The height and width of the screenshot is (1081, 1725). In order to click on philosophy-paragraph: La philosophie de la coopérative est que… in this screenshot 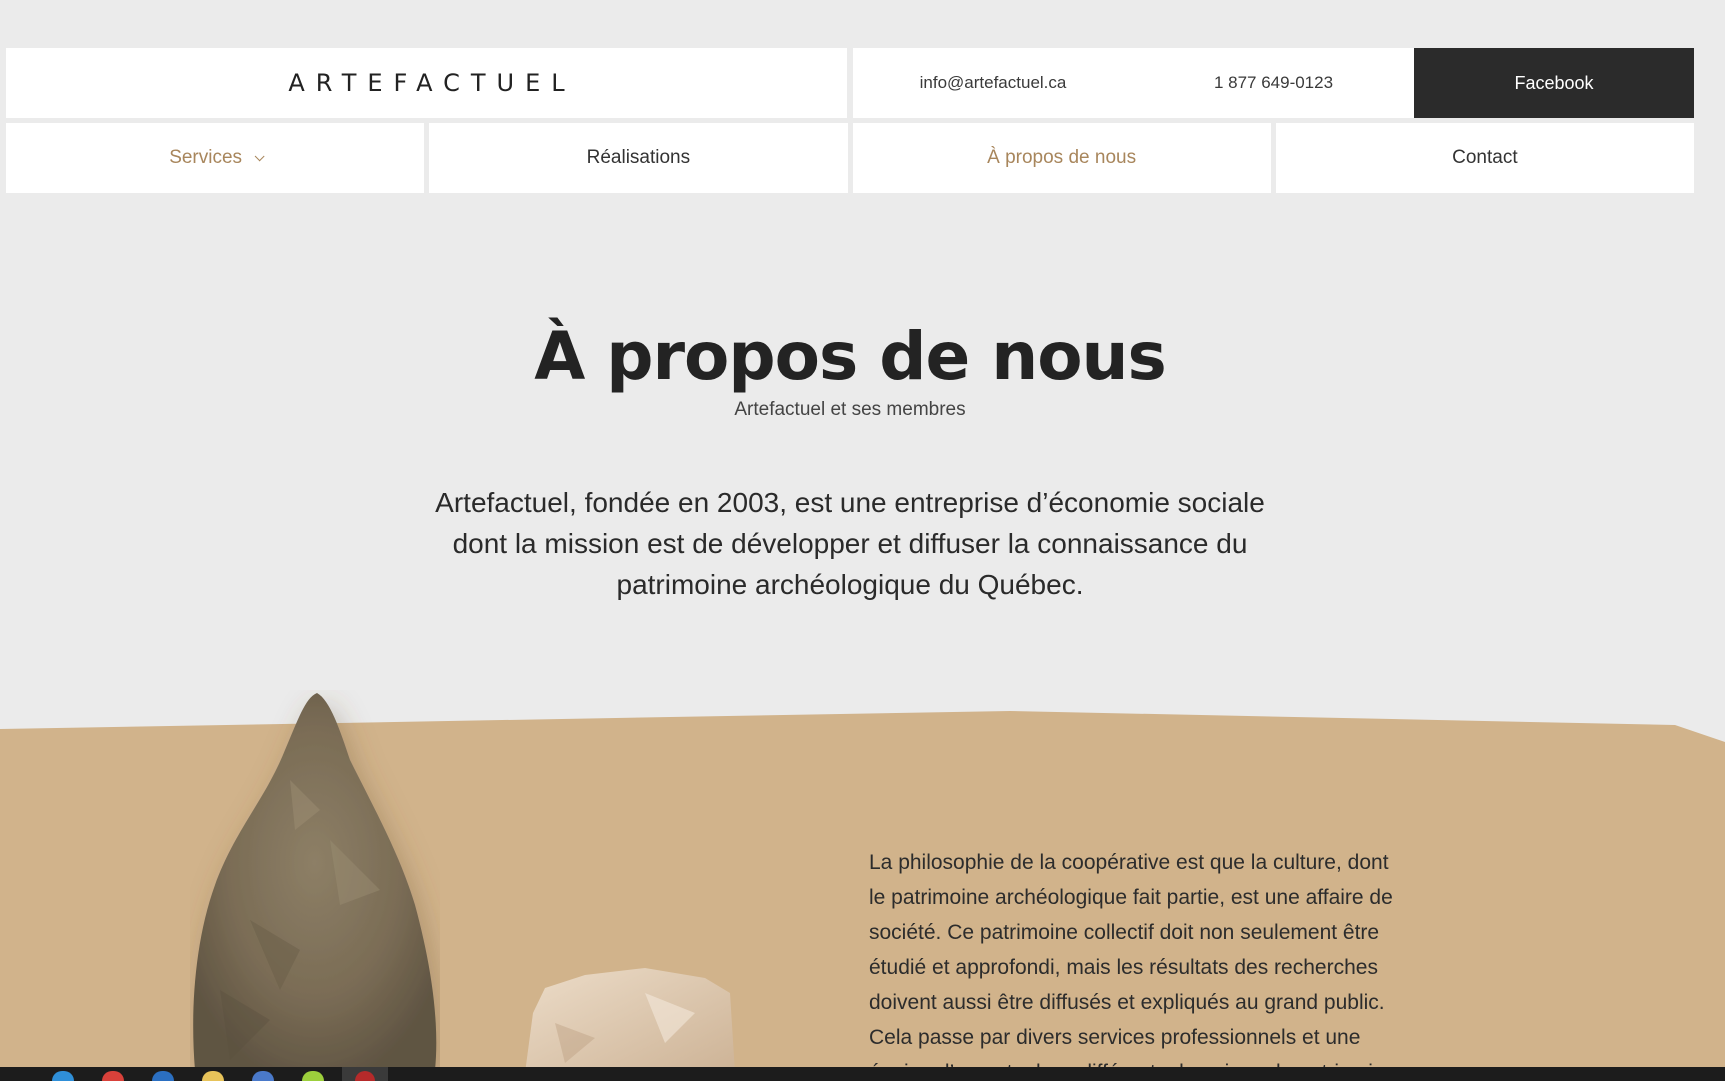, I will do `click(1135, 959)`.